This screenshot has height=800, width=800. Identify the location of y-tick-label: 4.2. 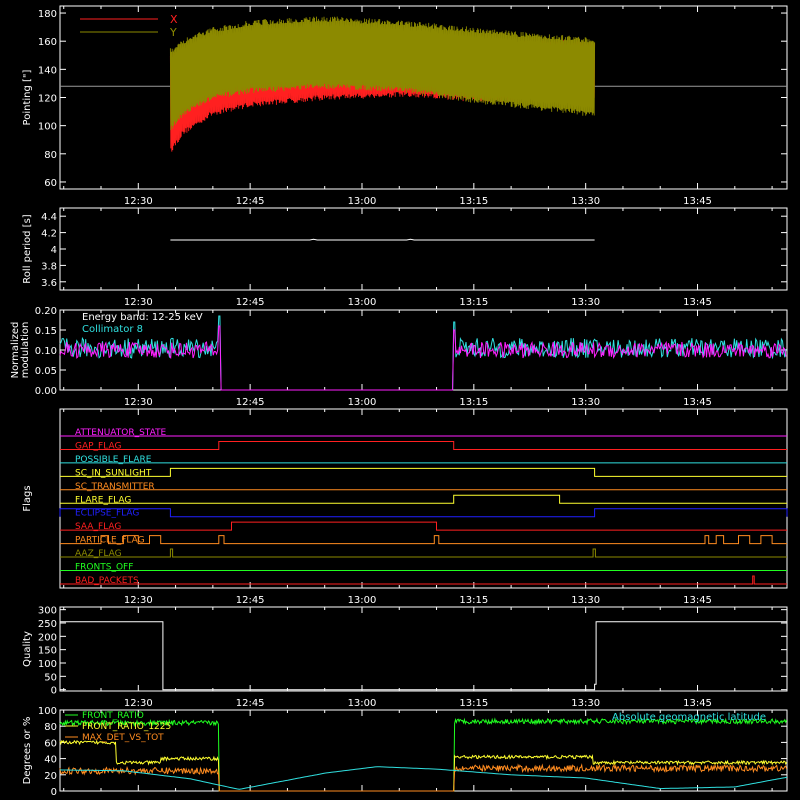
(49, 234).